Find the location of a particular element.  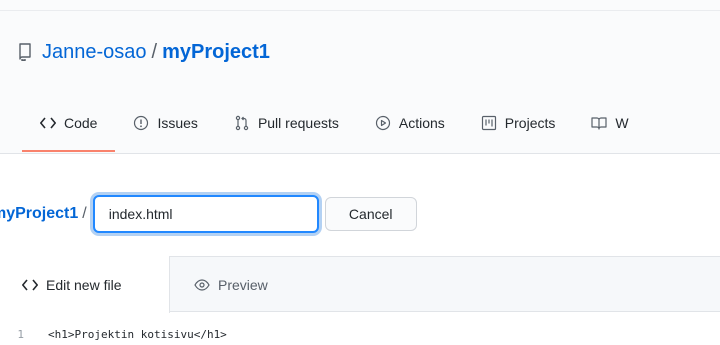

tab-preview: Preview is located at coordinates (231, 284).